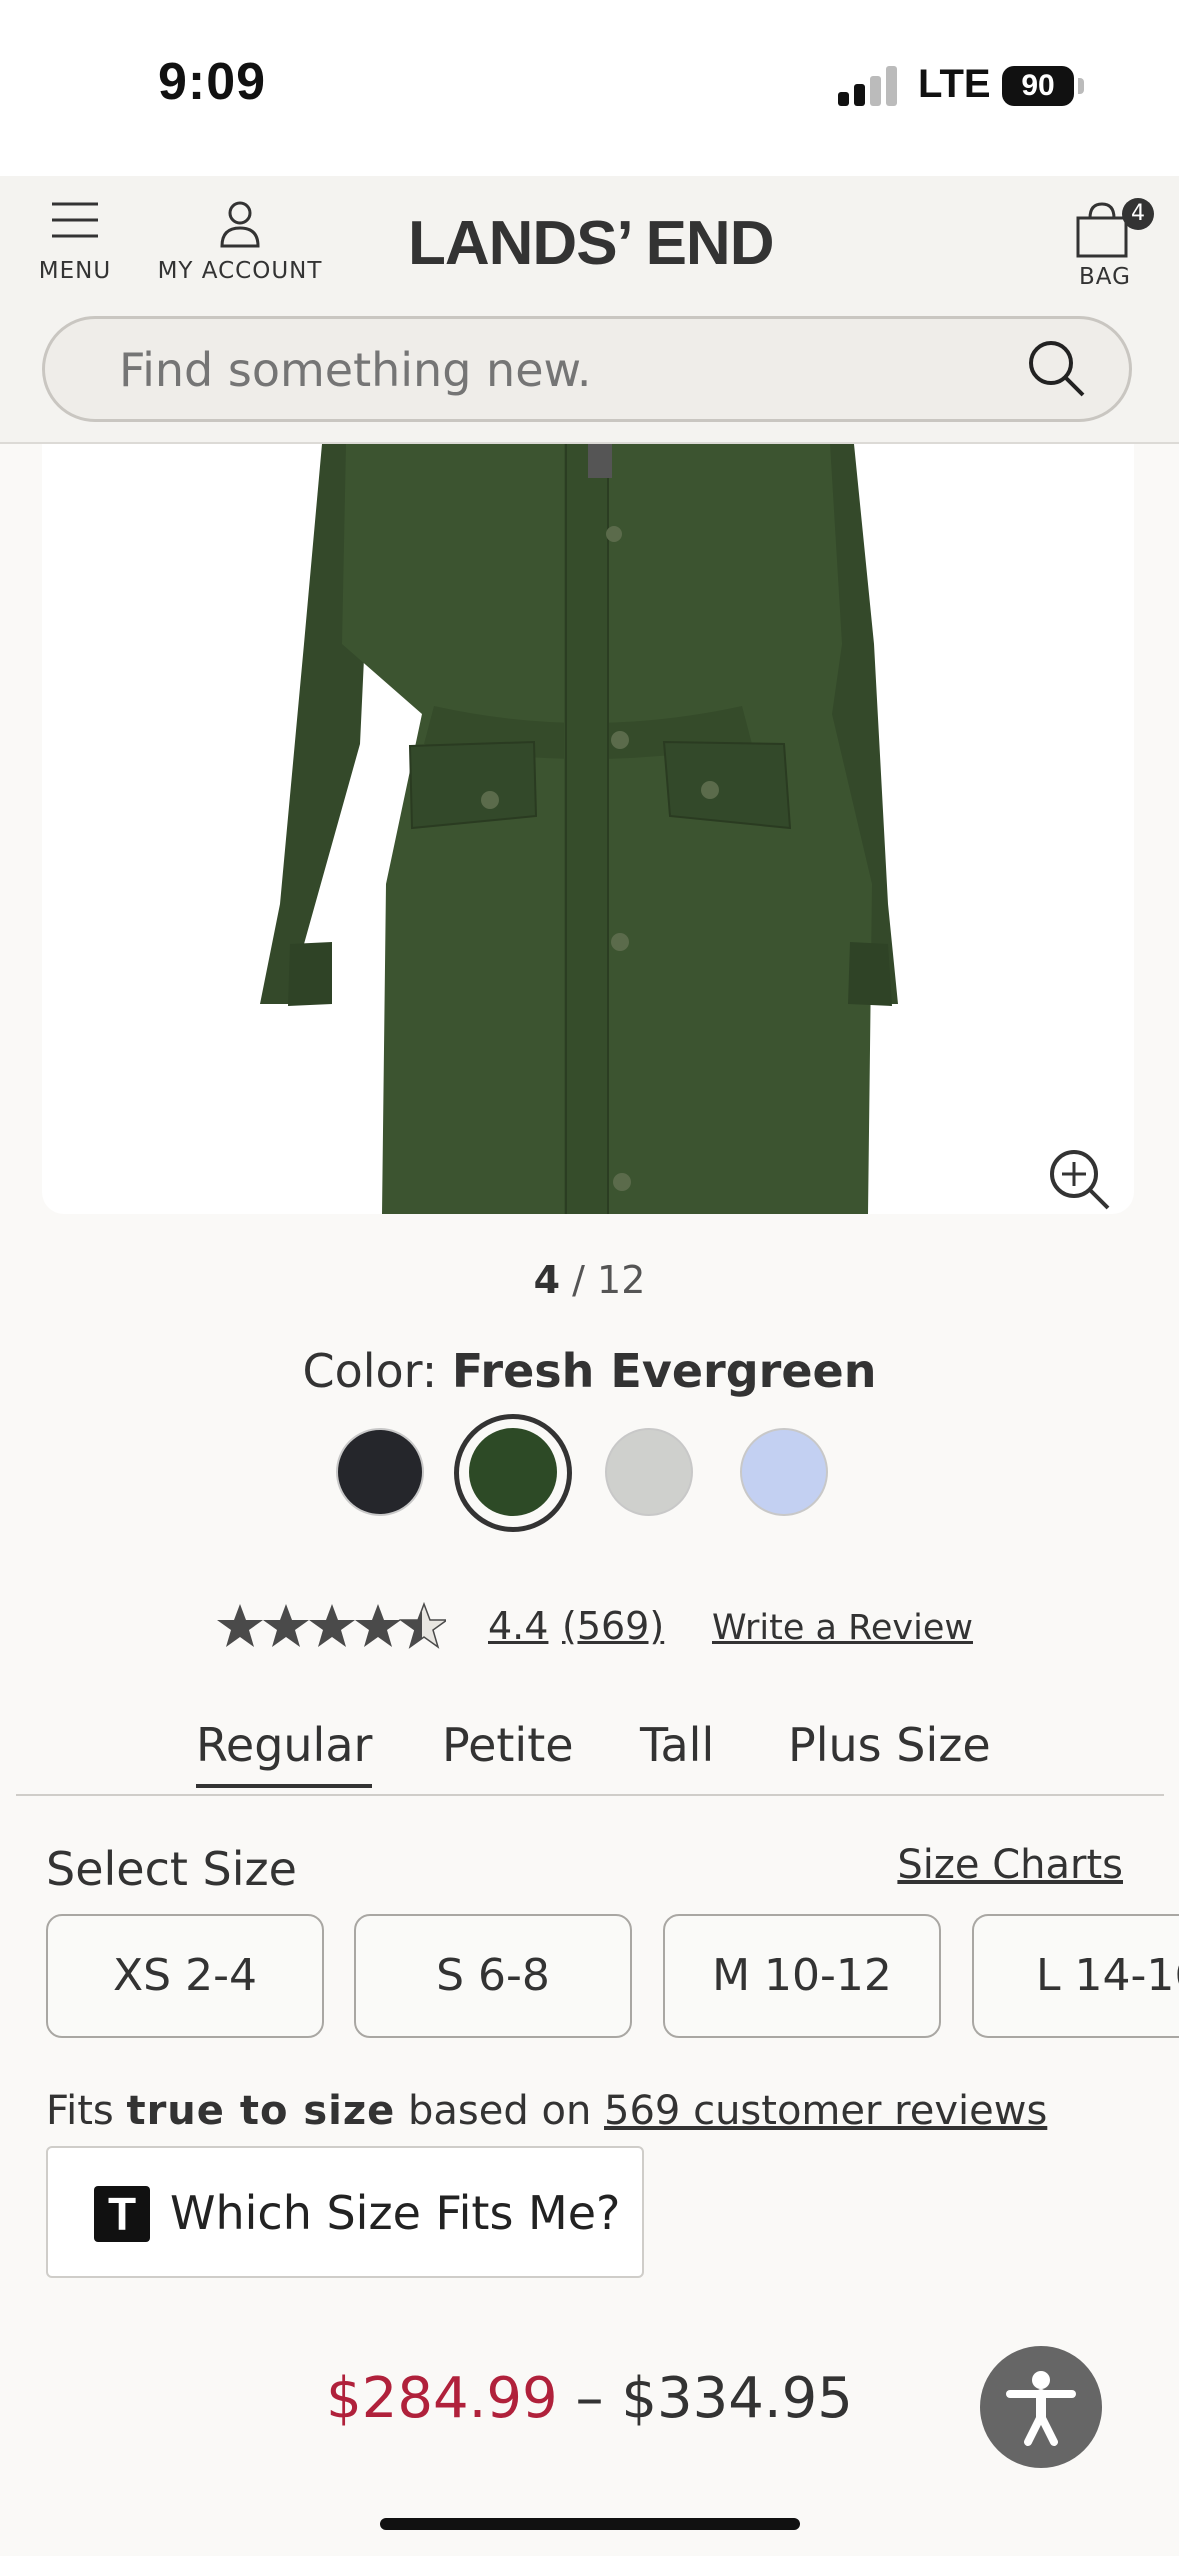 This screenshot has width=1179, height=2556. What do you see at coordinates (240, 224) in the screenshot?
I see `user-icon` at bounding box center [240, 224].